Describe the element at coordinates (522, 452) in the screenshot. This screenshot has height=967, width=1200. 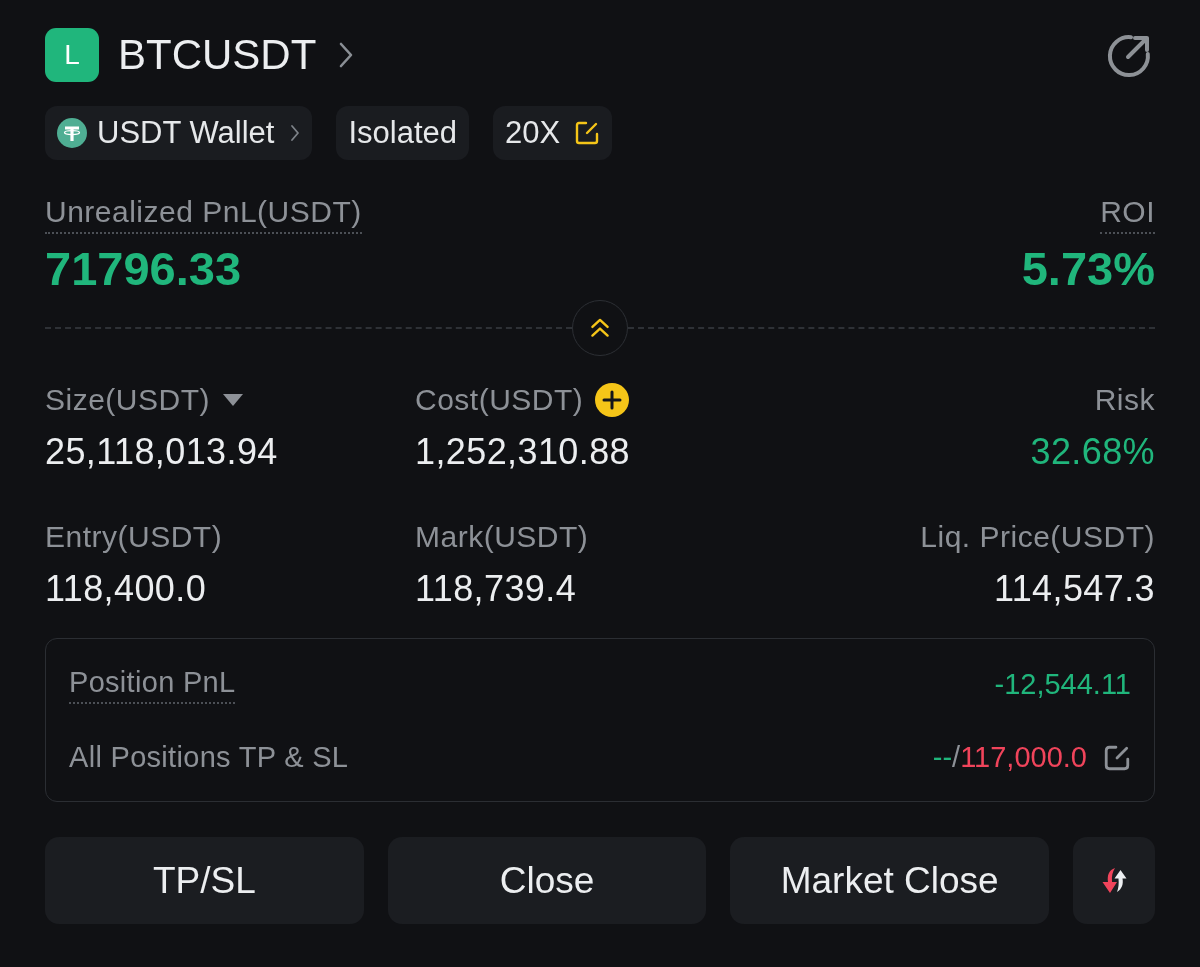
I see `stat-value: 1,252,310.88` at that location.